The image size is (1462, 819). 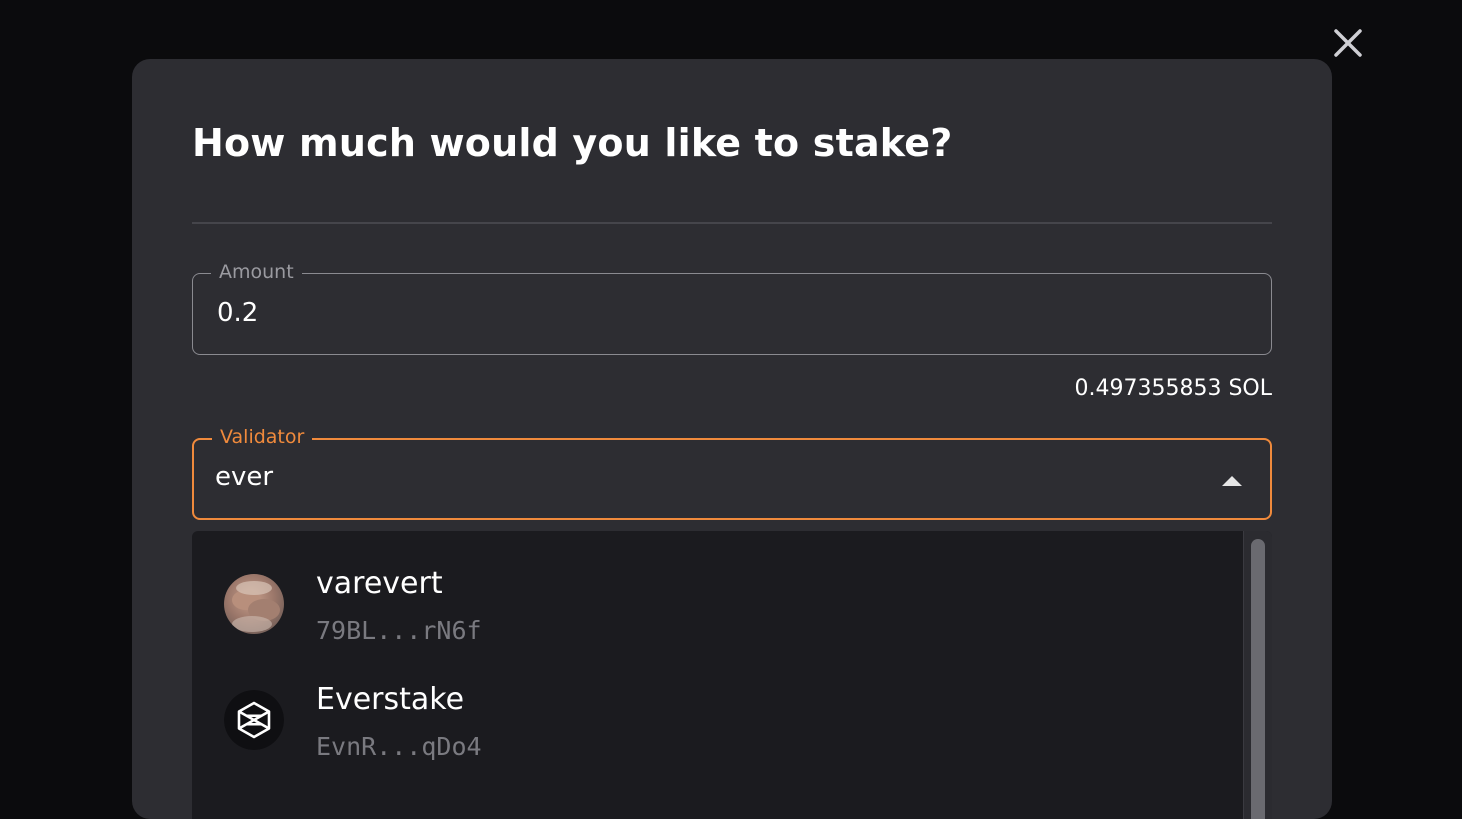 I want to click on modal-title: How much would you like to stake?, so click(x=572, y=143).